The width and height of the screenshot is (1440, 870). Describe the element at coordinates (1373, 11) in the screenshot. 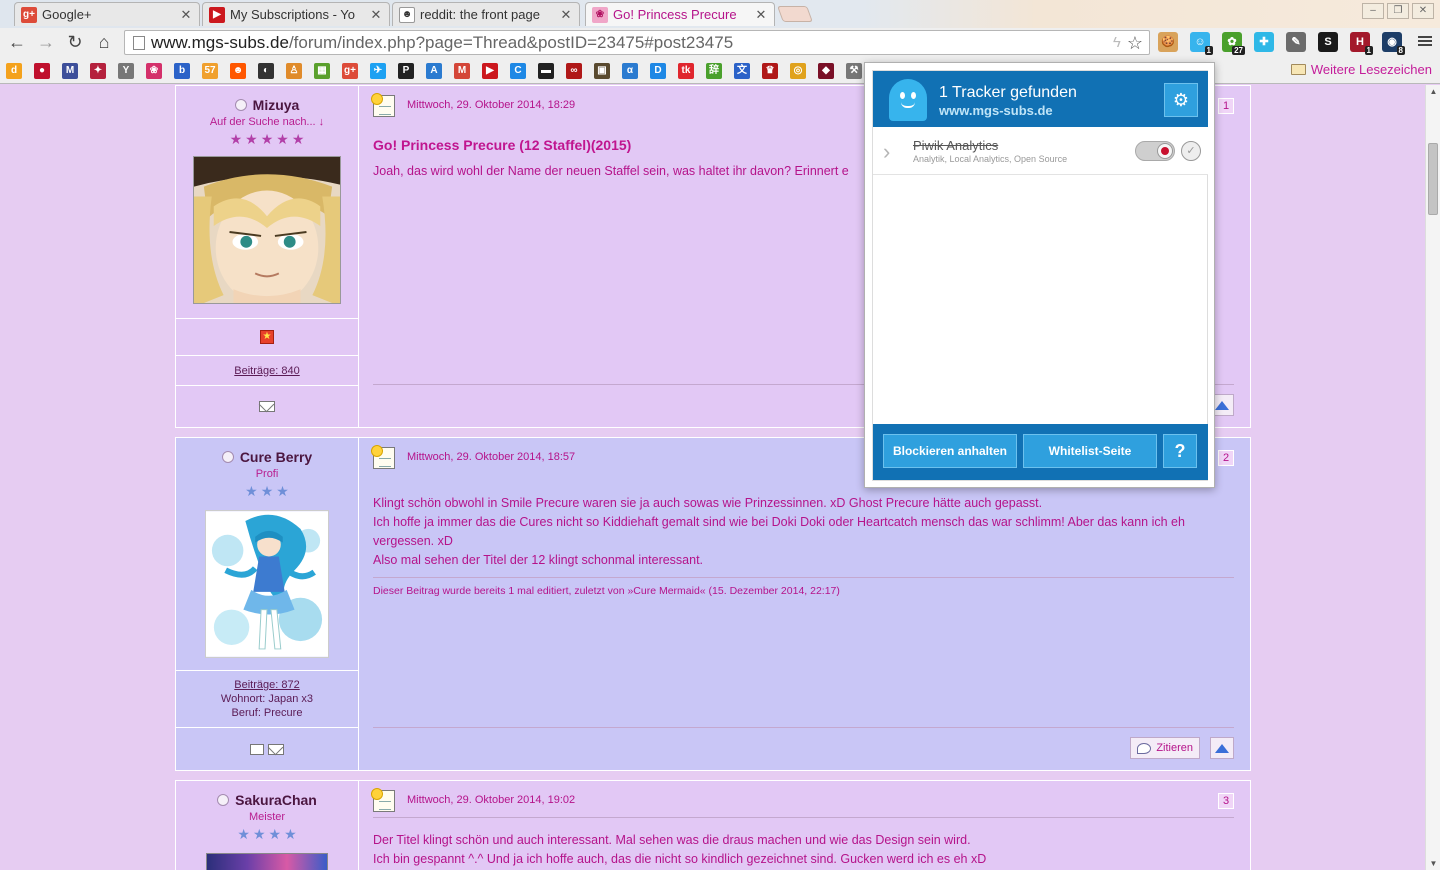

I see `minimize-button: –` at that location.